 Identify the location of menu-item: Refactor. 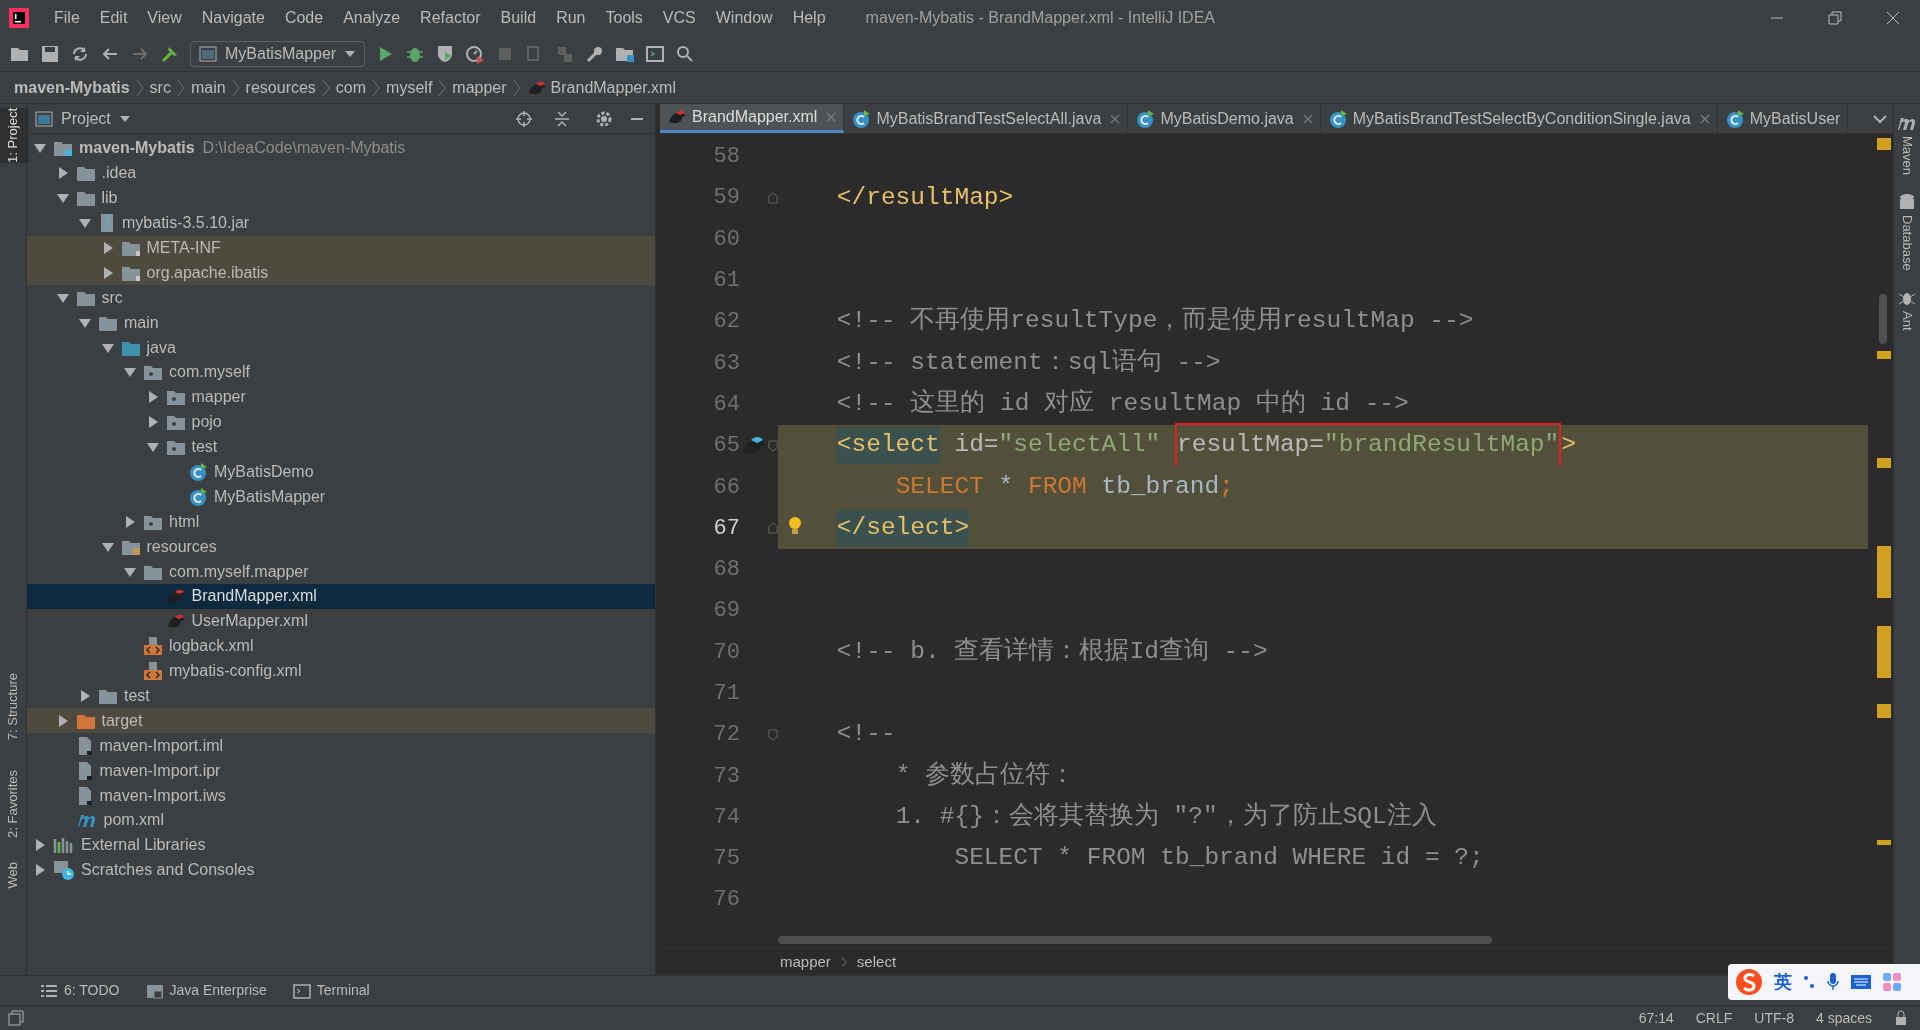
(450, 18).